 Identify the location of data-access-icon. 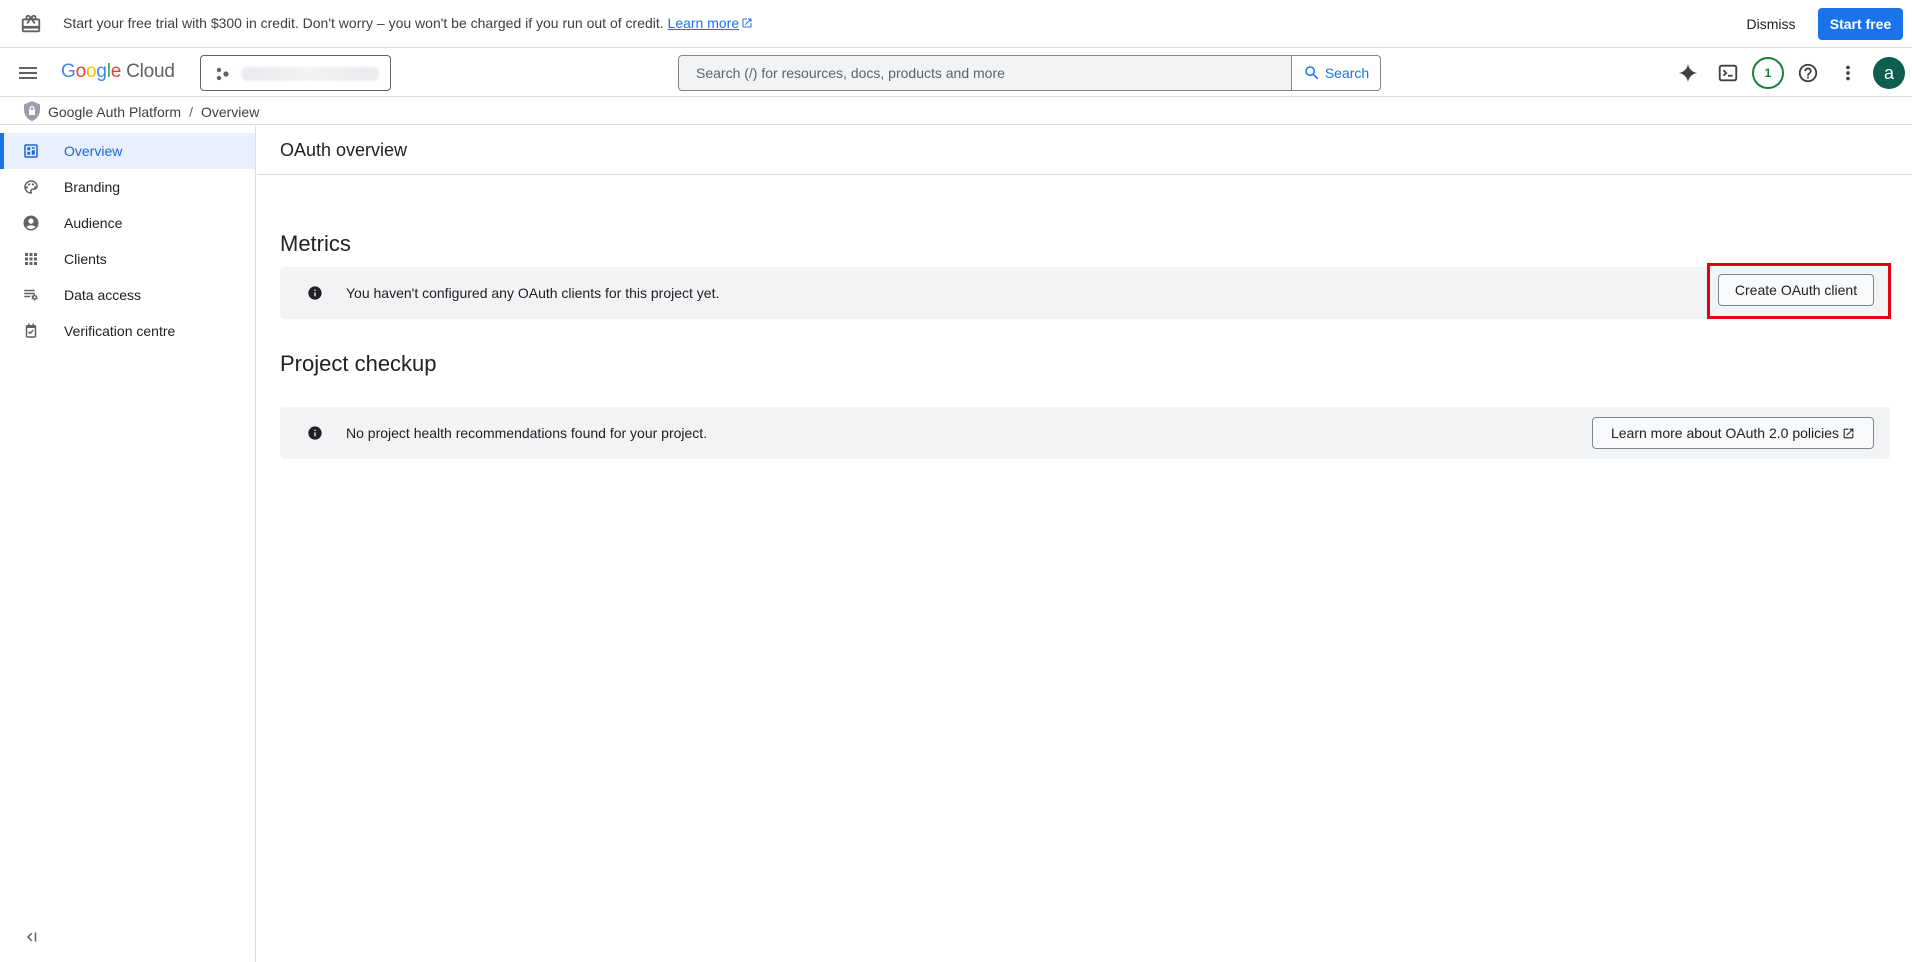
(31, 295).